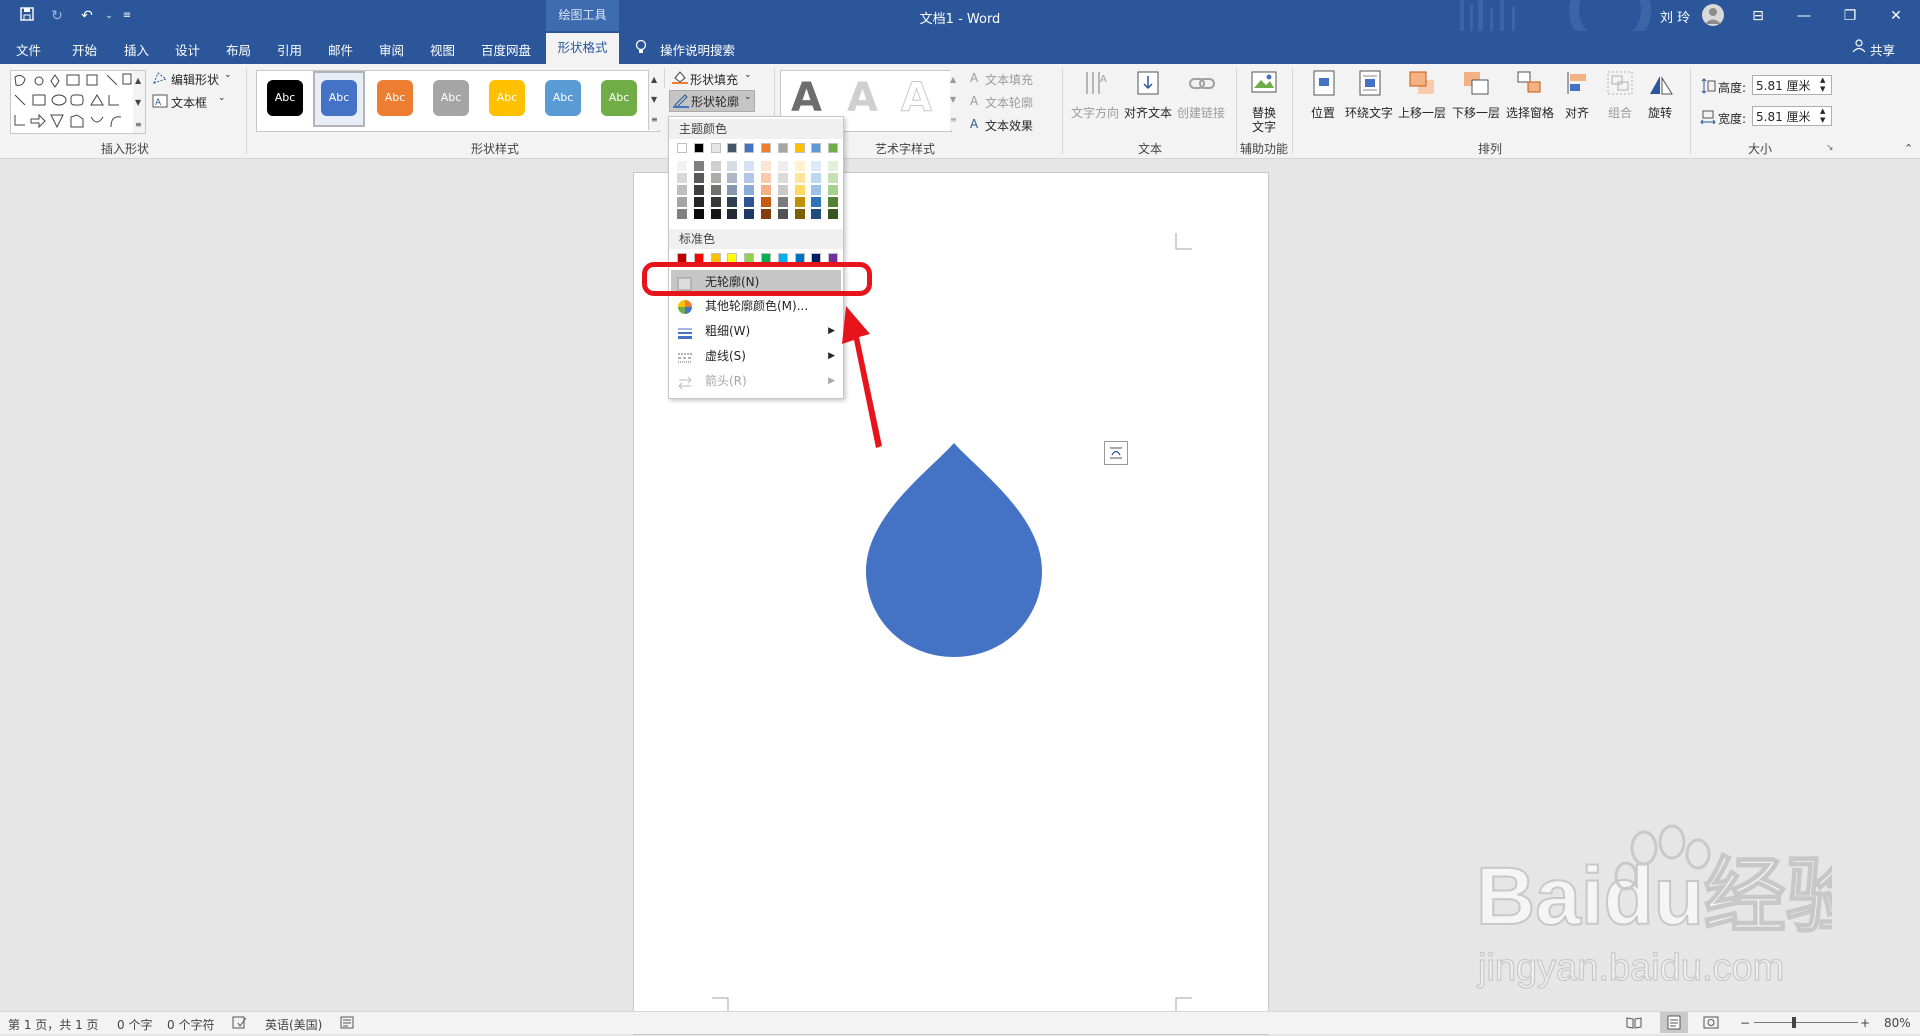  What do you see at coordinates (84, 49) in the screenshot?
I see `tab-home: 开始` at bounding box center [84, 49].